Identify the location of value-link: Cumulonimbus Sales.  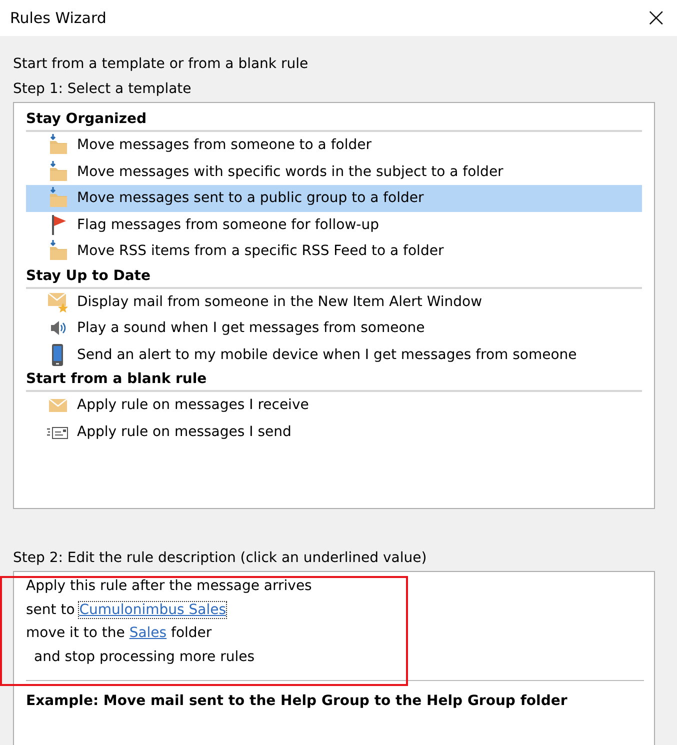
(152, 610).